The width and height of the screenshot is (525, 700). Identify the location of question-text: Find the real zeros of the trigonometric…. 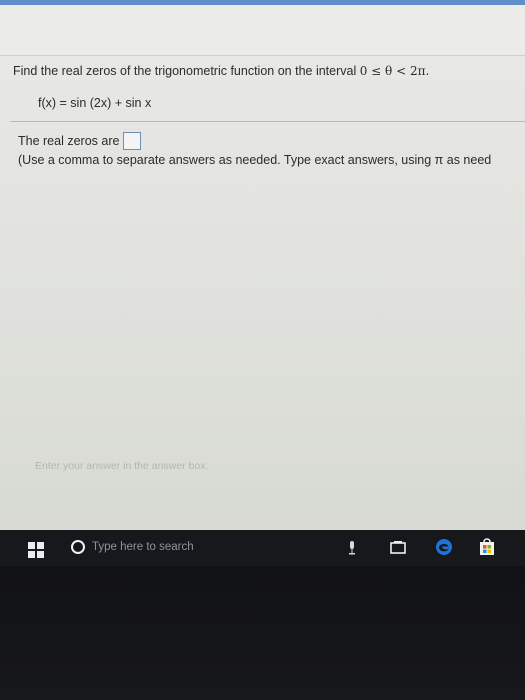
(221, 71).